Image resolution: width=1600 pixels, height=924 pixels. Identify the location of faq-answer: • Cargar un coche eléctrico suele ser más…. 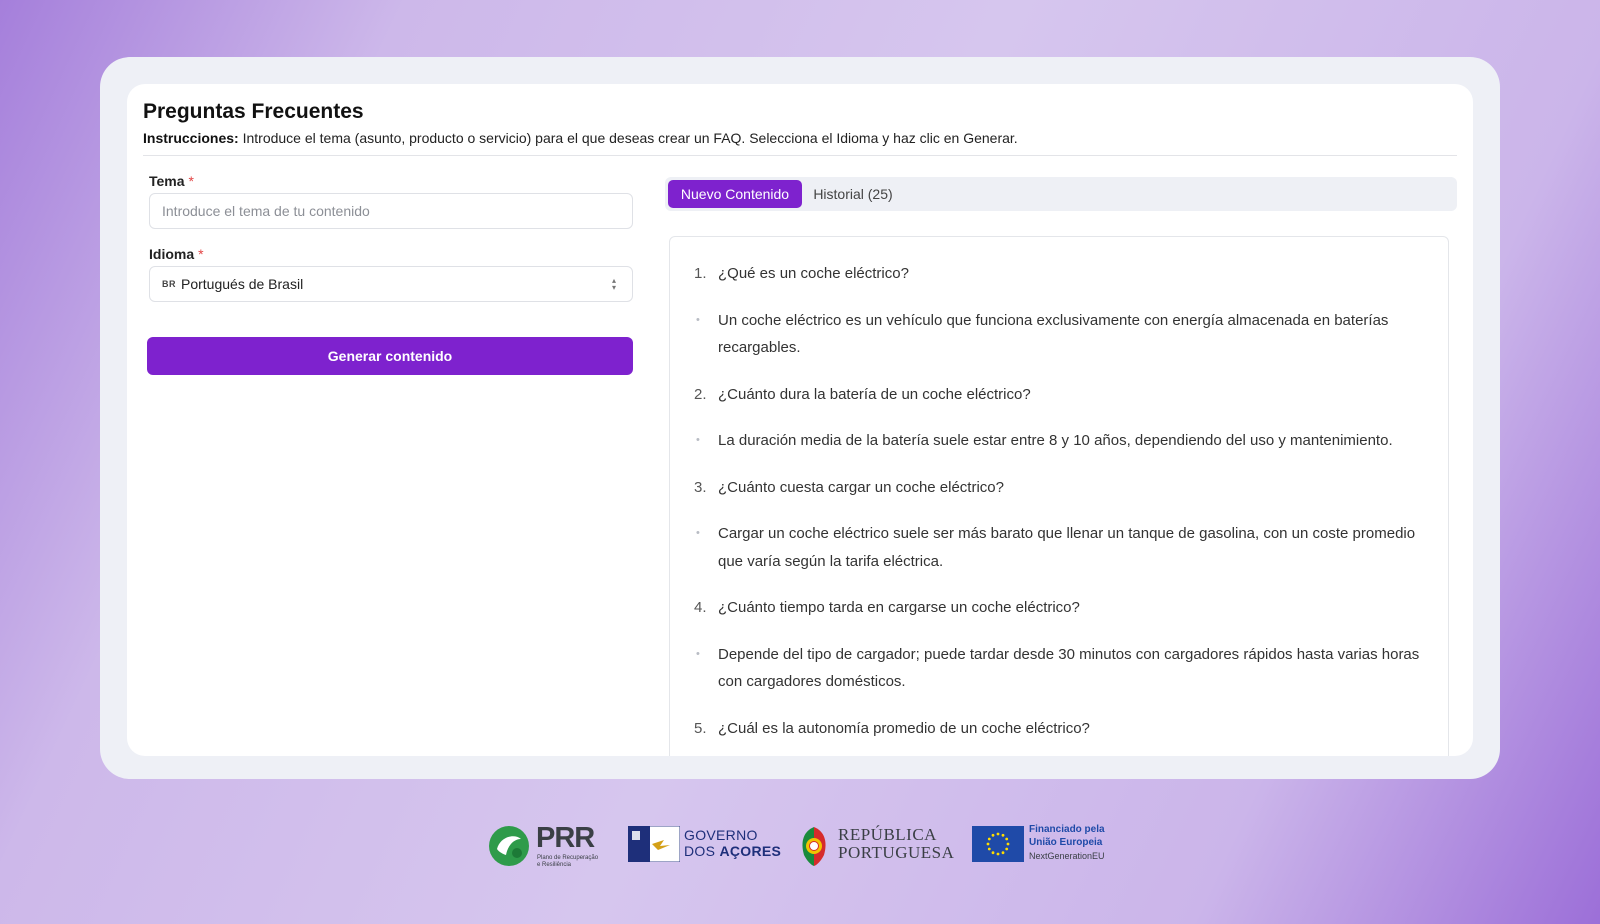
(1059, 547).